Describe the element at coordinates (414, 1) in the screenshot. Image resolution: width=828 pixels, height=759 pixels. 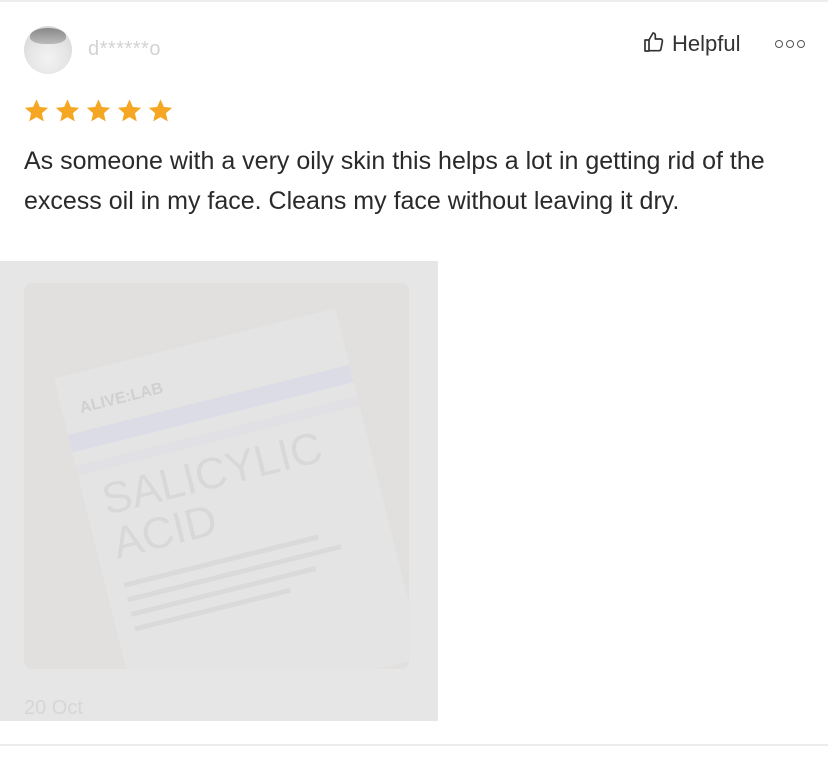
I see `top-divider` at that location.